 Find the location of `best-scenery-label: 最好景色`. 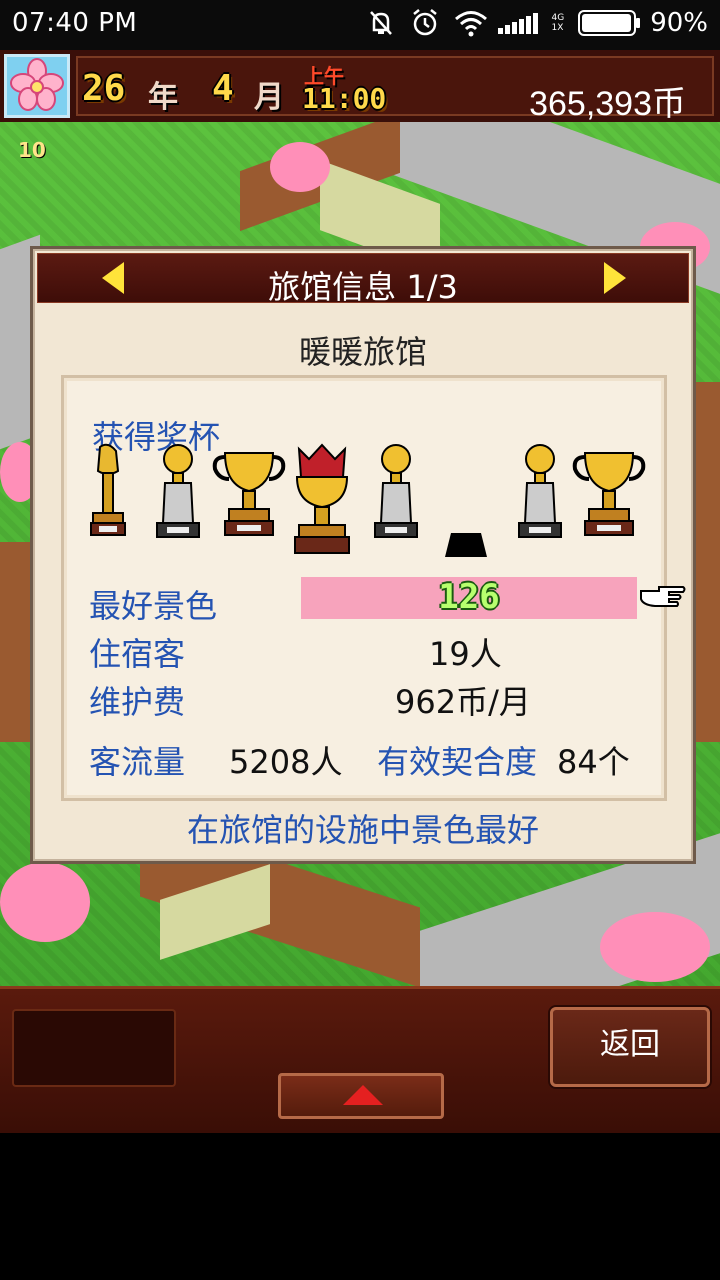

best-scenery-label: 最好景色 is located at coordinates (153, 606).